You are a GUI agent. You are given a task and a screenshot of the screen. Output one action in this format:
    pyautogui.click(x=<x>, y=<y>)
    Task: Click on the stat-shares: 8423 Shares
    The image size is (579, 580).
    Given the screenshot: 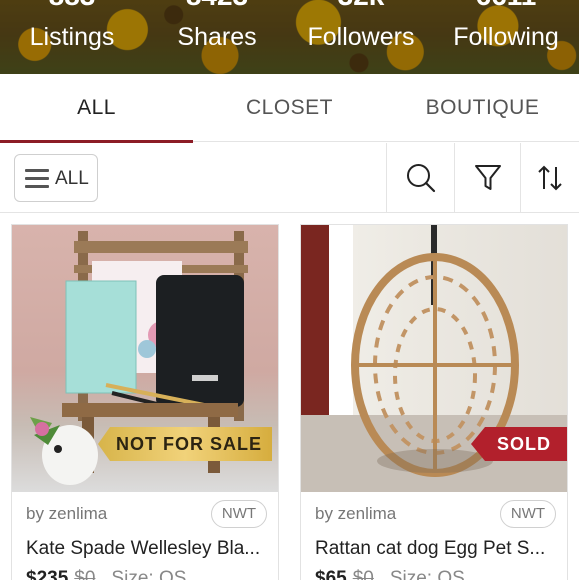 What is the action you would take?
    pyautogui.click(x=217, y=37)
    